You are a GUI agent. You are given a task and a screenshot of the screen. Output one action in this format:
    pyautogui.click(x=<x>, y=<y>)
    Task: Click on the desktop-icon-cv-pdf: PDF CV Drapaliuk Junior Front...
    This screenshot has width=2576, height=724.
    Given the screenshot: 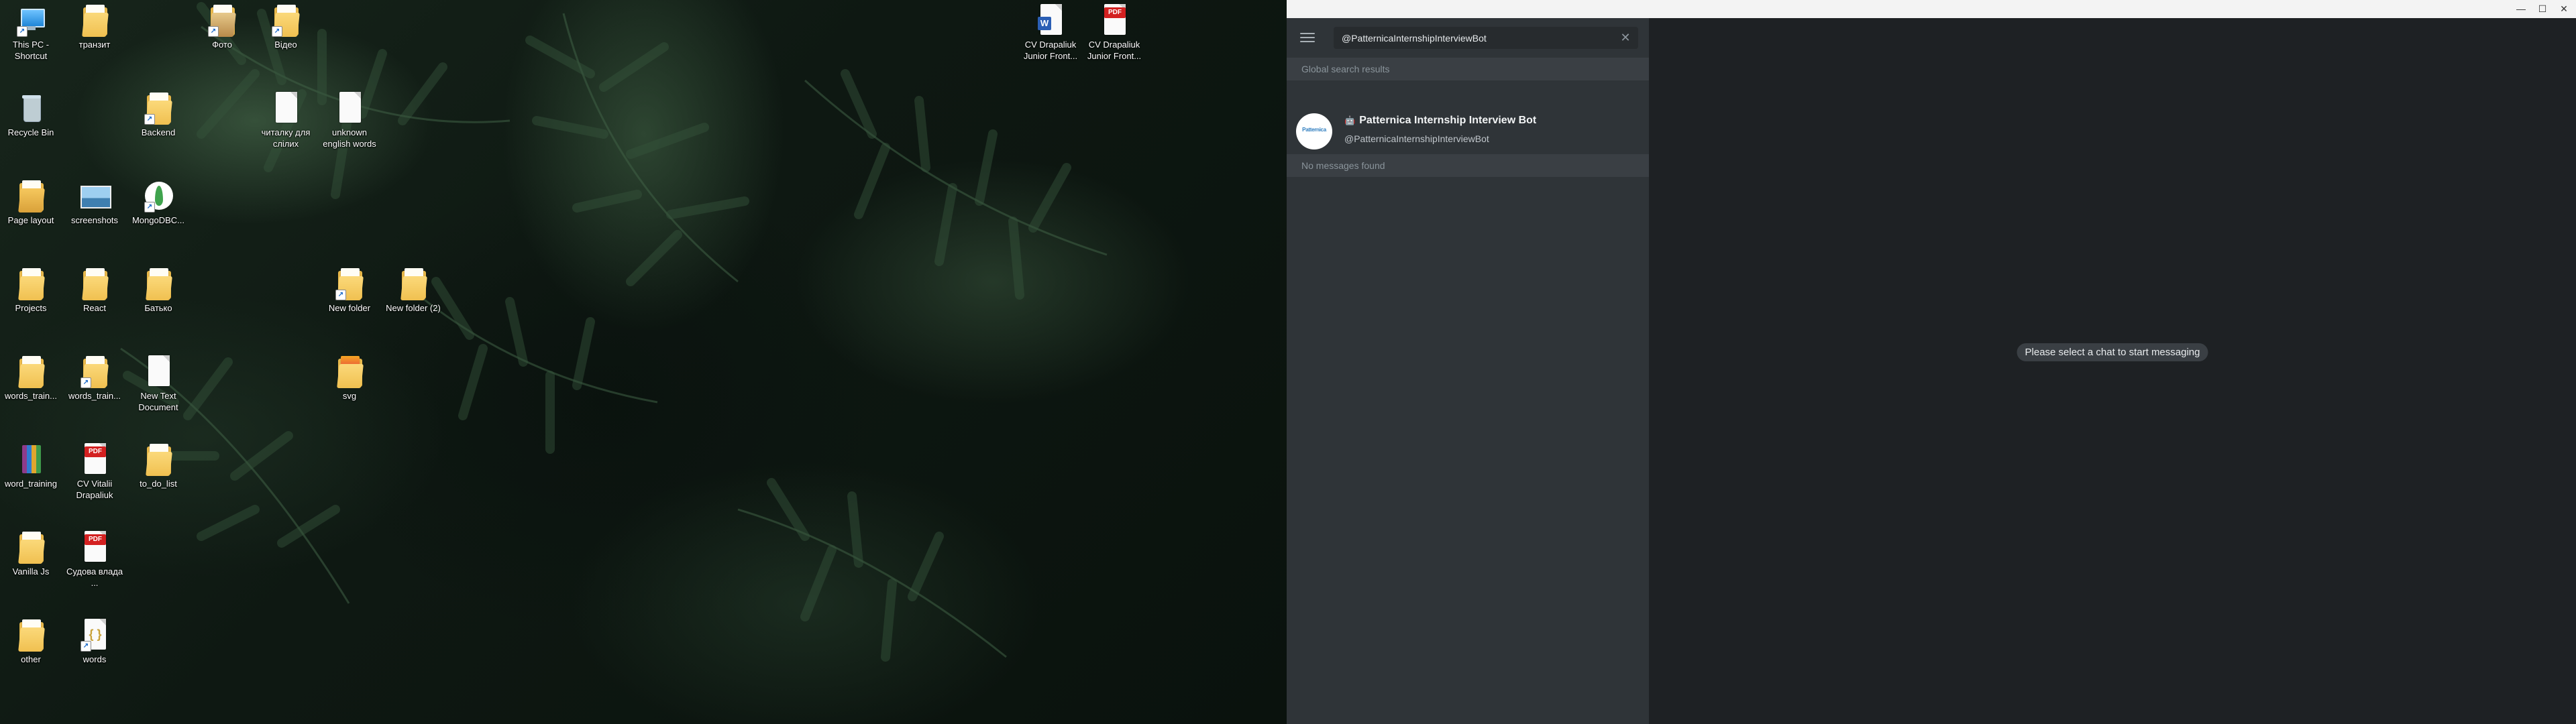 What is the action you would take?
    pyautogui.click(x=1114, y=32)
    